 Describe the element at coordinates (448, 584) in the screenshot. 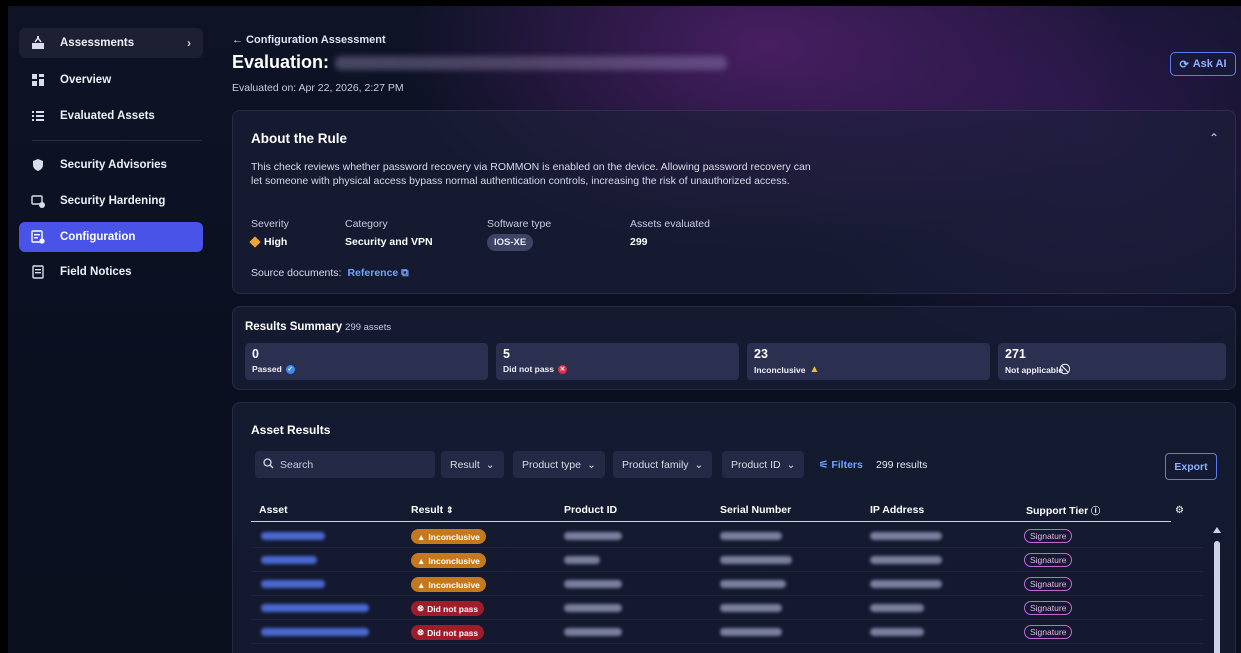

I see `result-badge: ▲ Inconclusive` at that location.